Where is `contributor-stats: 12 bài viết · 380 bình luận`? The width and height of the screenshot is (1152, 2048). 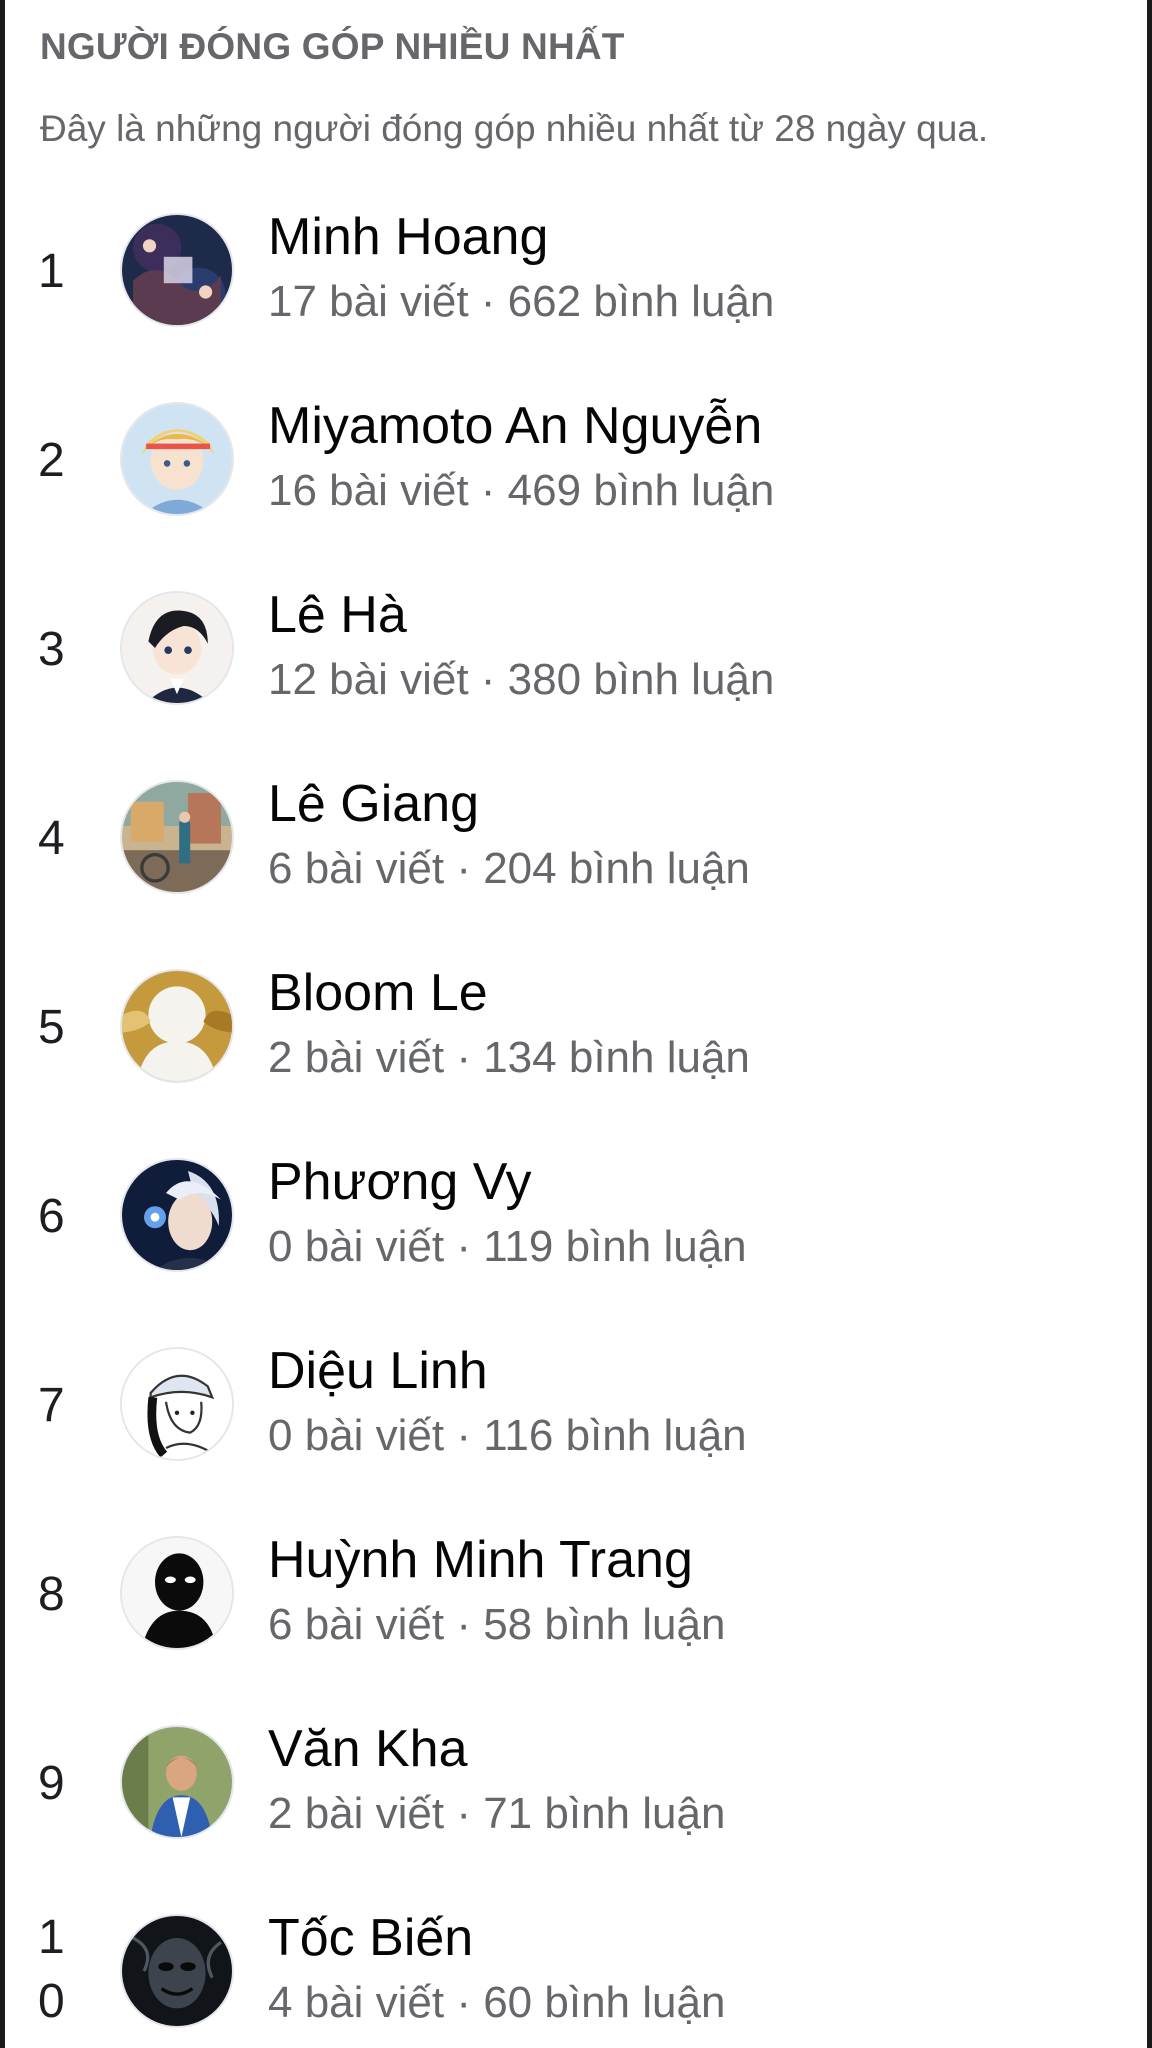 contributor-stats: 12 bài viết · 380 bình luận is located at coordinates (521, 679).